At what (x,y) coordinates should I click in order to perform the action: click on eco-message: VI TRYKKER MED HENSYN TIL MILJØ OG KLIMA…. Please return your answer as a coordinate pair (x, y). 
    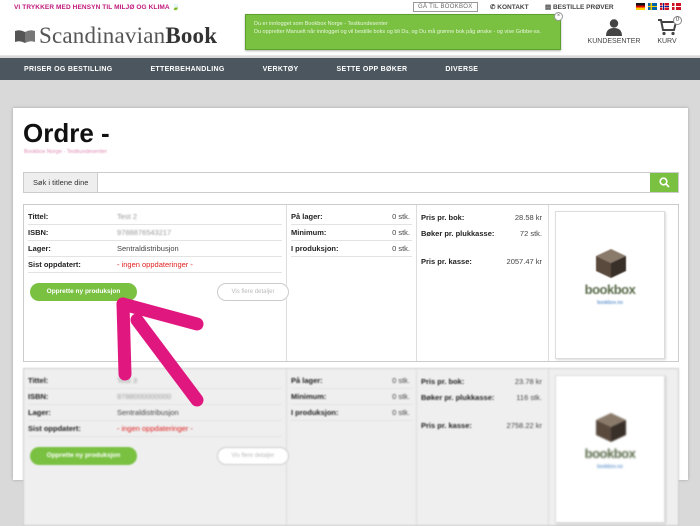
    Looking at the image, I should click on (97, 7).